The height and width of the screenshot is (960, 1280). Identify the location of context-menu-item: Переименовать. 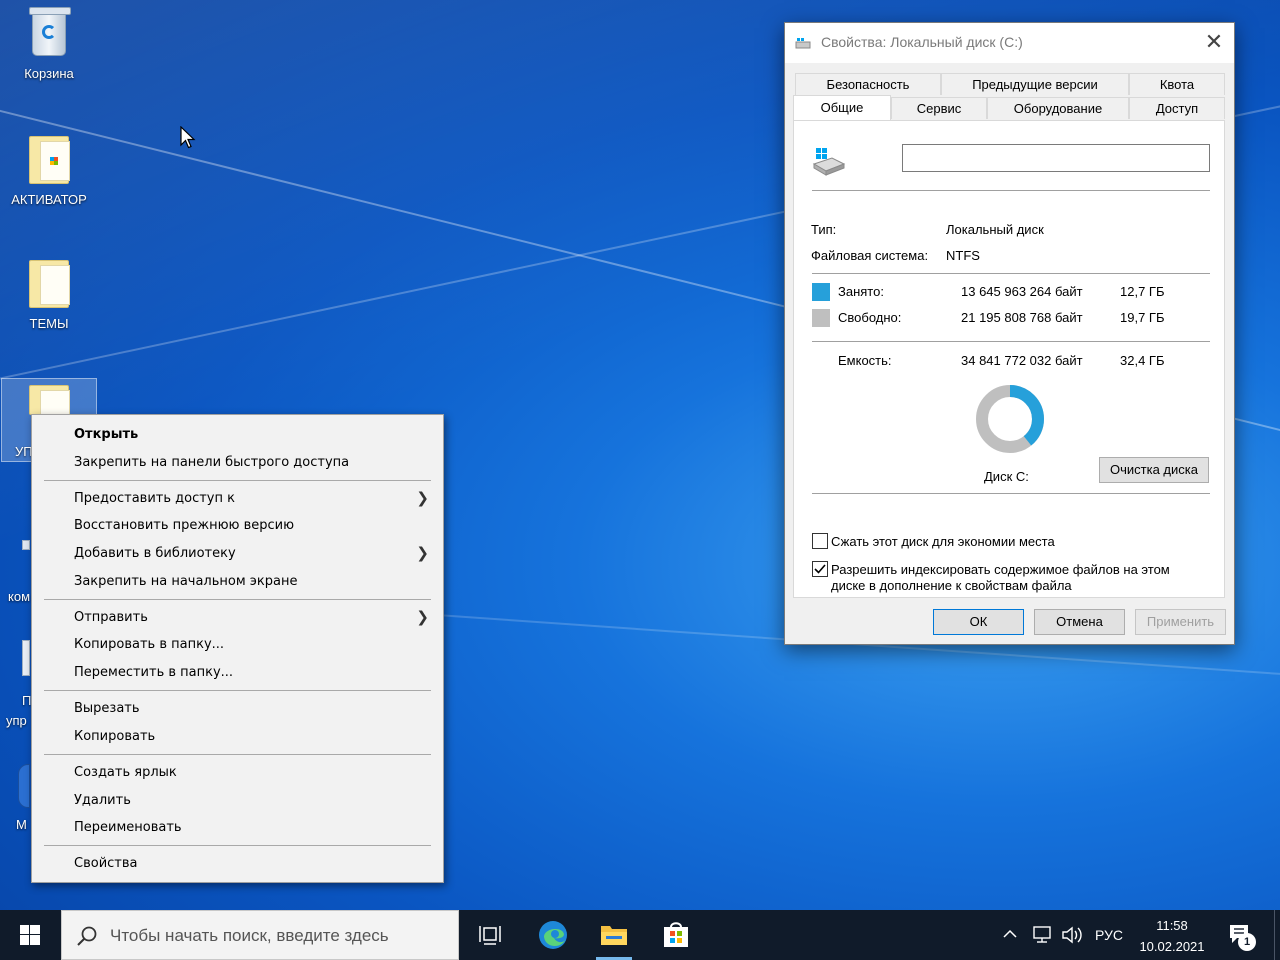
(237, 828).